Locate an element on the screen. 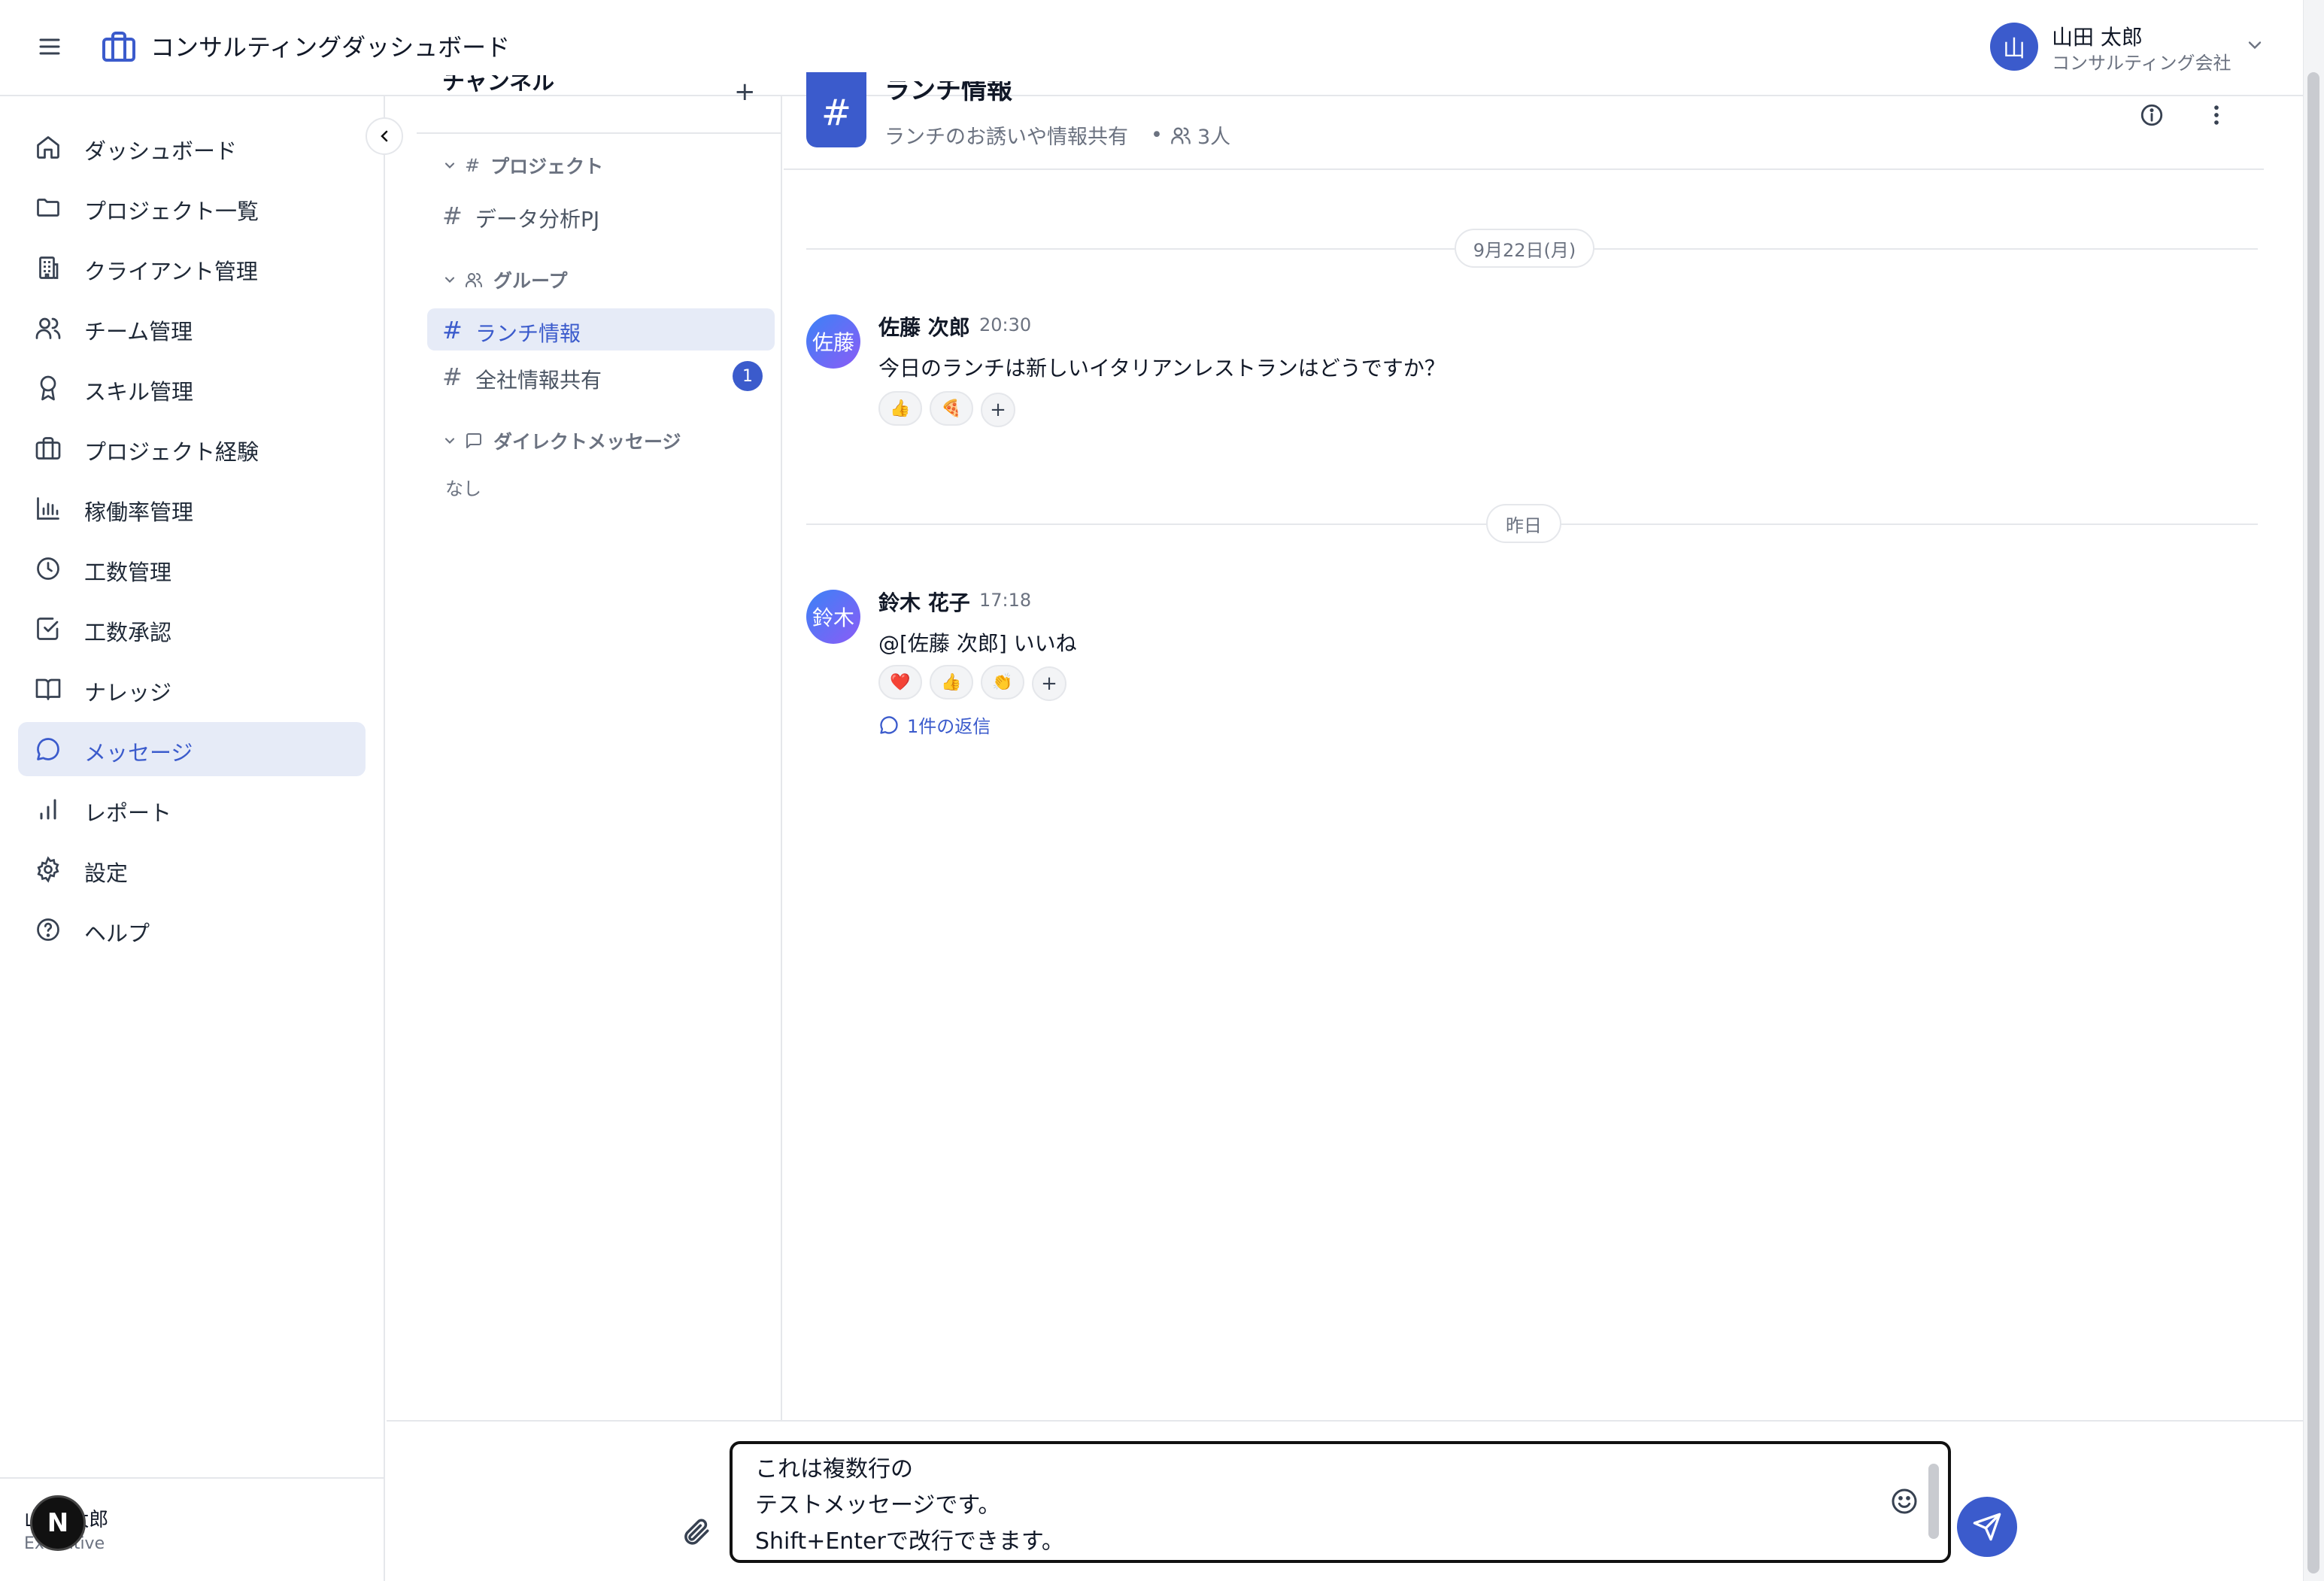 The height and width of the screenshot is (1581, 2324). sidebar-item-label: ヘルプ is located at coordinates (117, 934).